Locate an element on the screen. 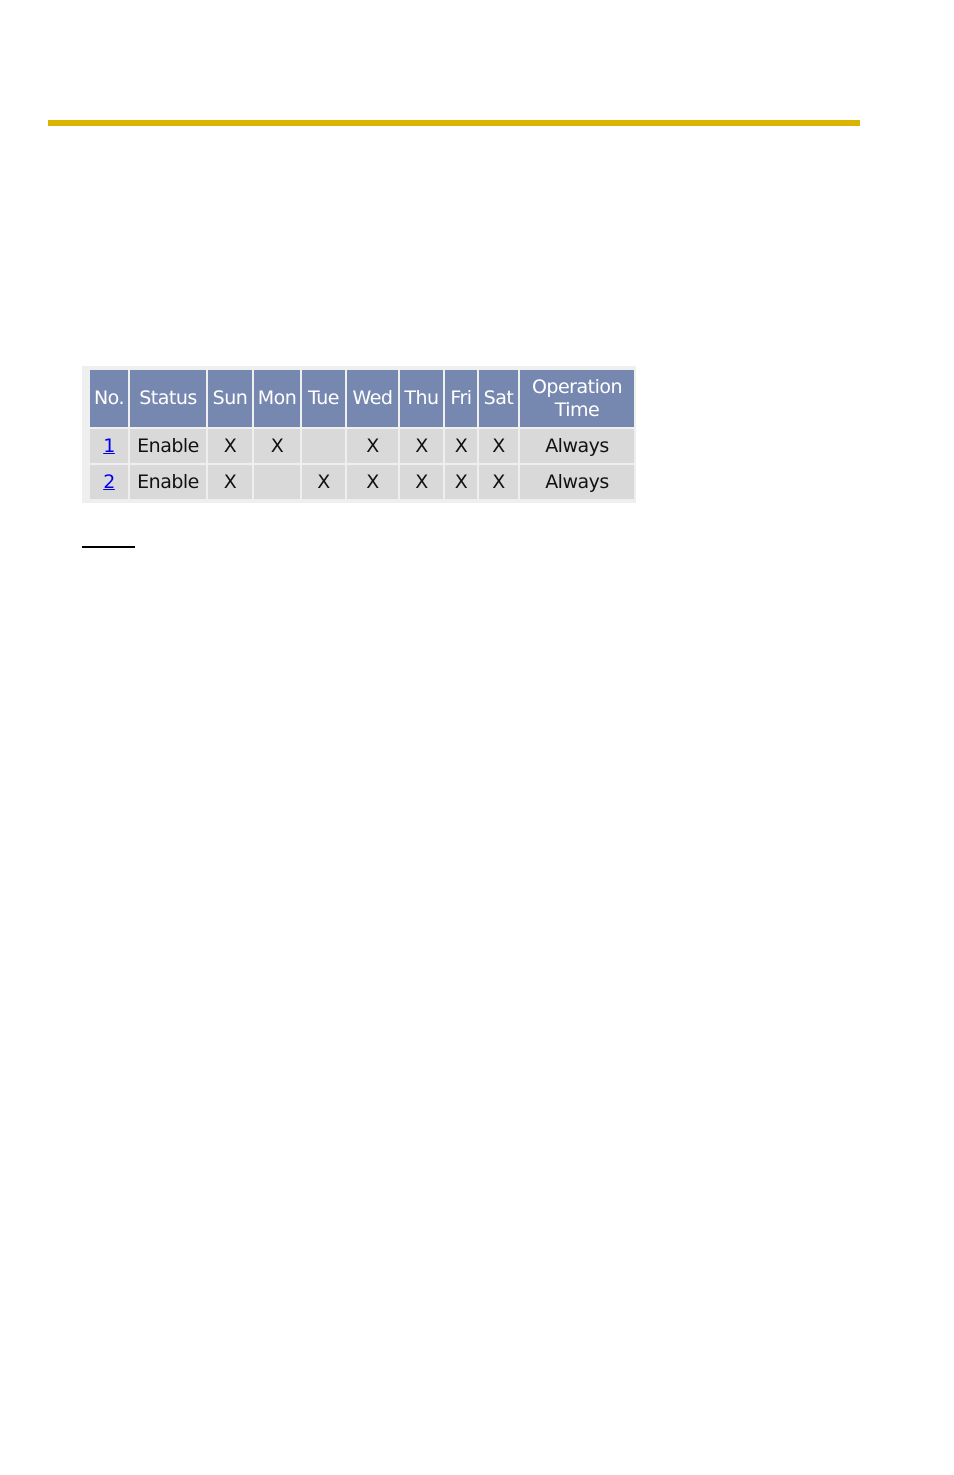 The width and height of the screenshot is (954, 1475). row-link: 1 is located at coordinates (109, 446).